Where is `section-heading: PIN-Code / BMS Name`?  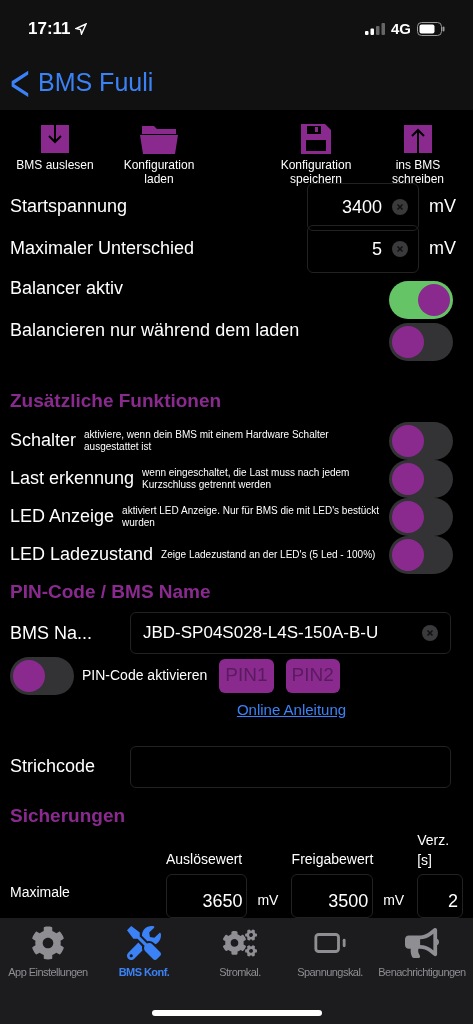
section-heading: PIN-Code / BMS Name is located at coordinates (111, 591).